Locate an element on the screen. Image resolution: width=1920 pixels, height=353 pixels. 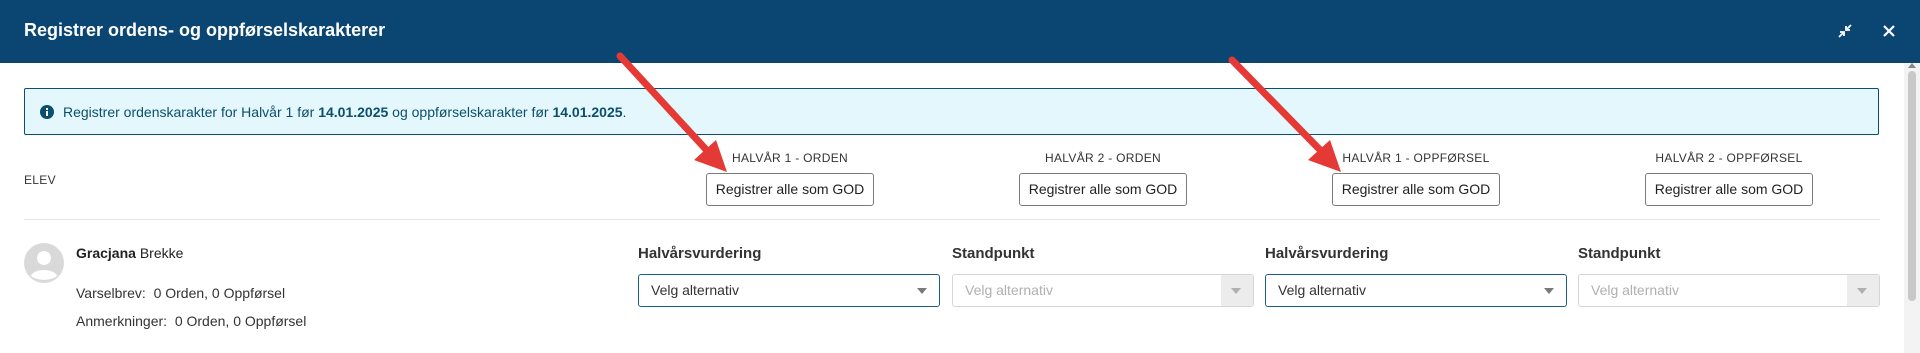
select-halvarsvurdering-orden: Velg alternativ is located at coordinates (789, 290).